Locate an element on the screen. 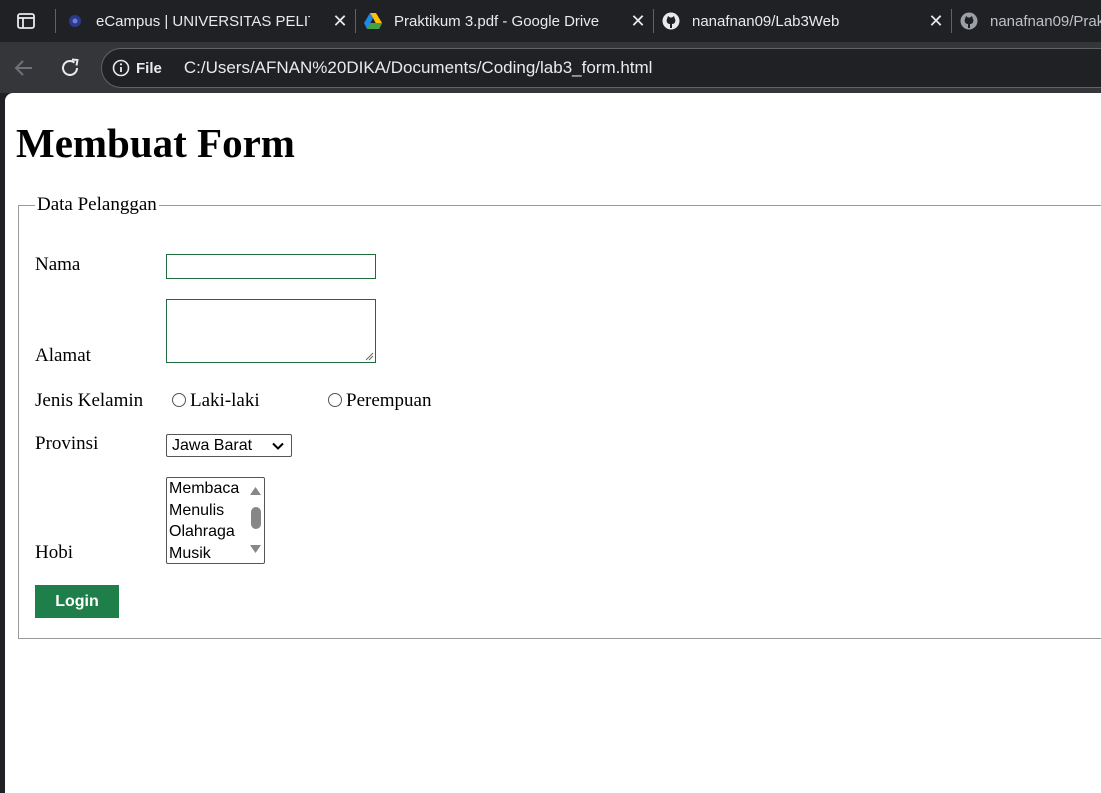 This screenshot has width=1101, height=793. alamat-label: Alamat is located at coordinates (63, 355).